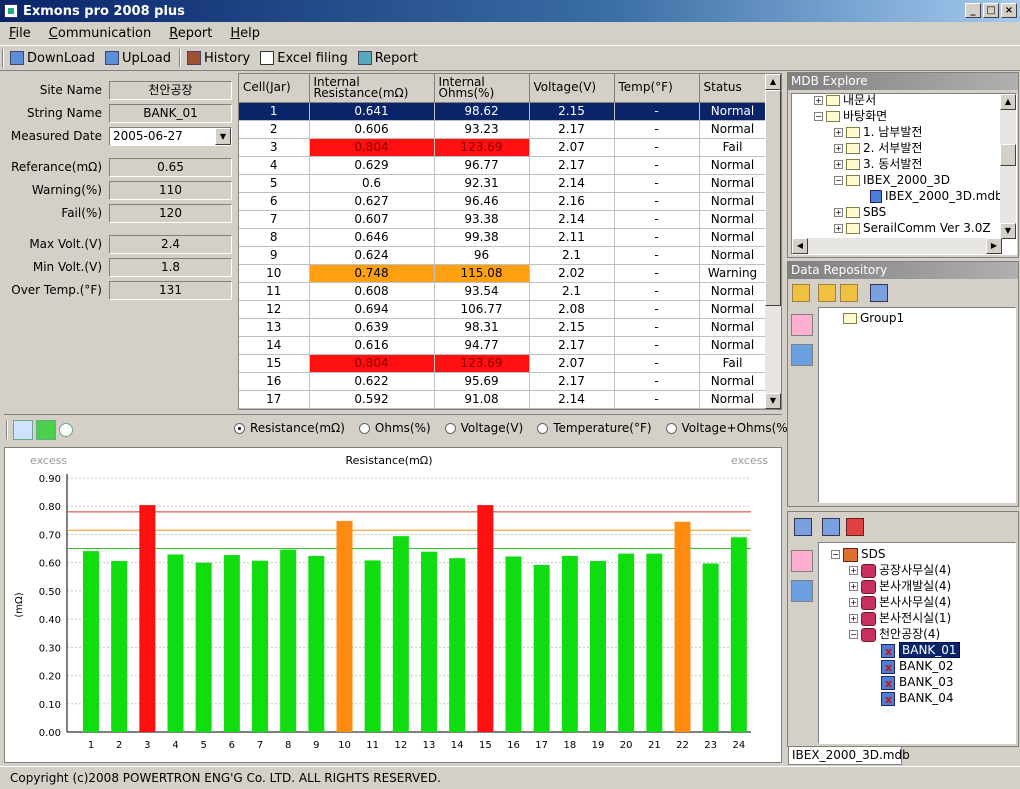  What do you see at coordinates (879, 293) in the screenshot?
I see `refresh-icon` at bounding box center [879, 293].